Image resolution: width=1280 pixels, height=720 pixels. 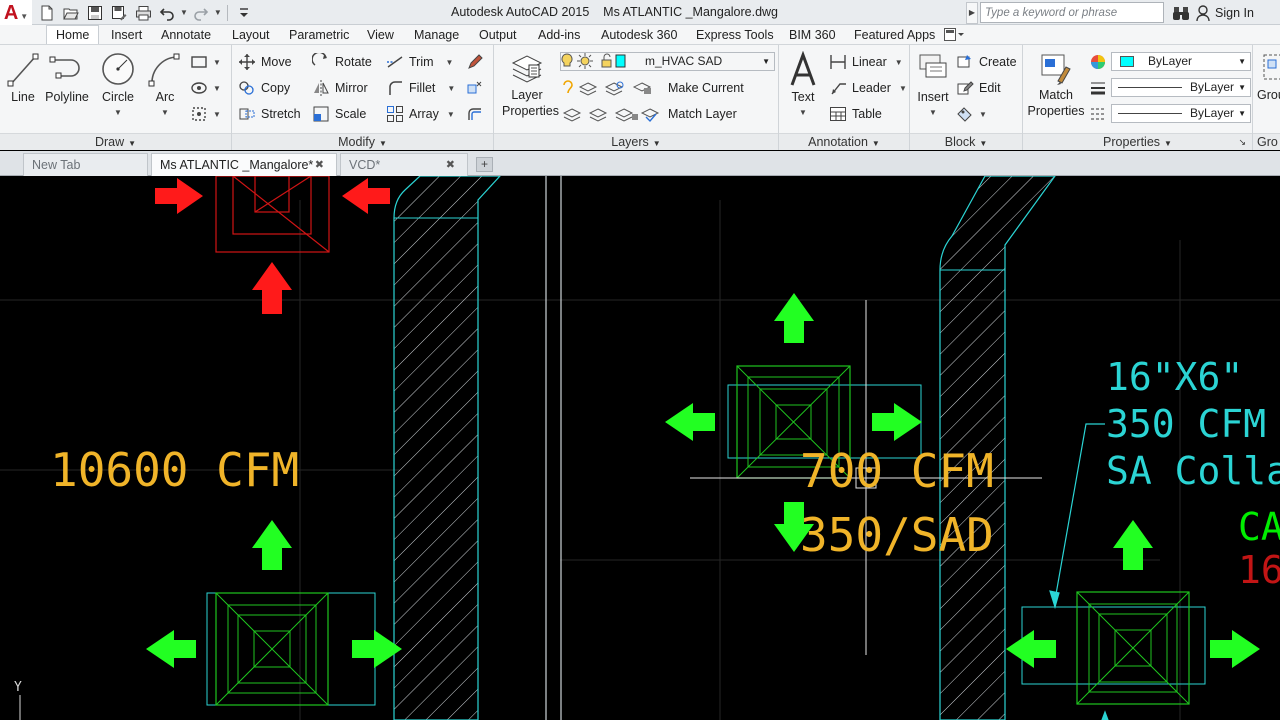 I want to click on copy-button: Copy, so click(x=264, y=88).